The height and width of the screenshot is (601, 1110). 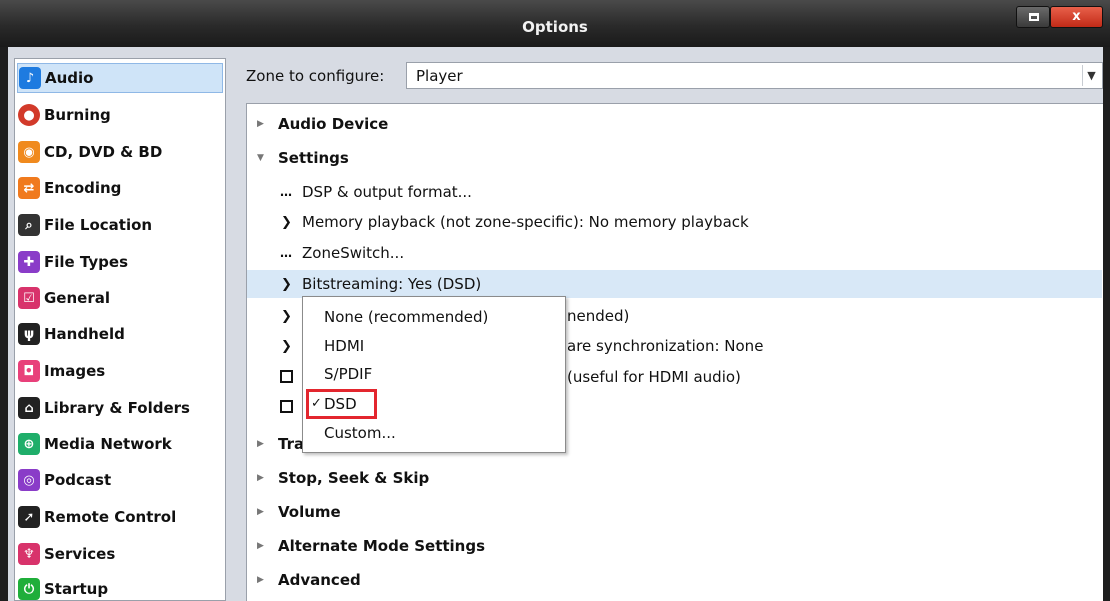 What do you see at coordinates (439, 76) in the screenshot?
I see `zone-select-value: Player` at bounding box center [439, 76].